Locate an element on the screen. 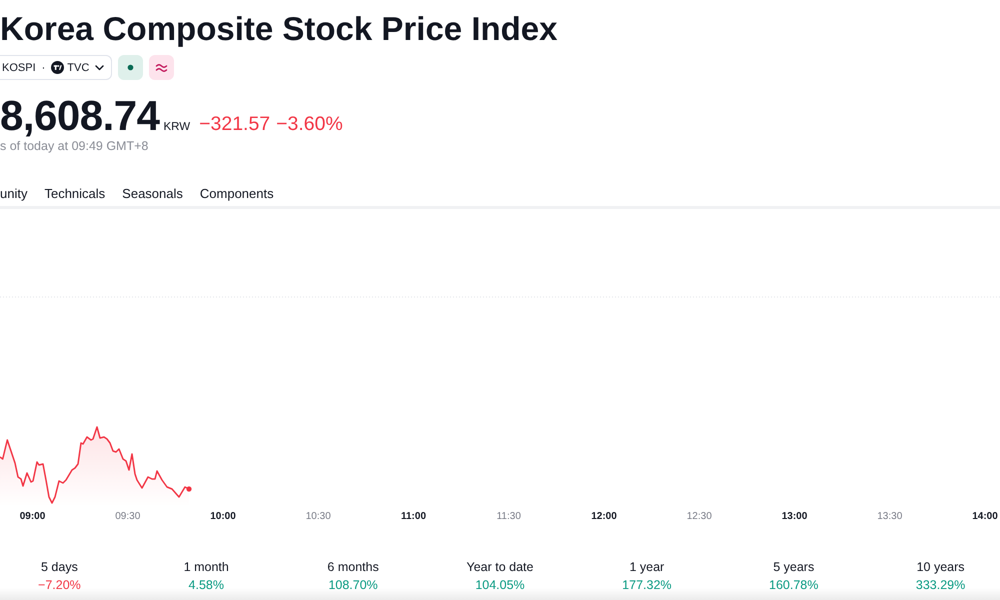  period-label: 1 year is located at coordinates (646, 567).